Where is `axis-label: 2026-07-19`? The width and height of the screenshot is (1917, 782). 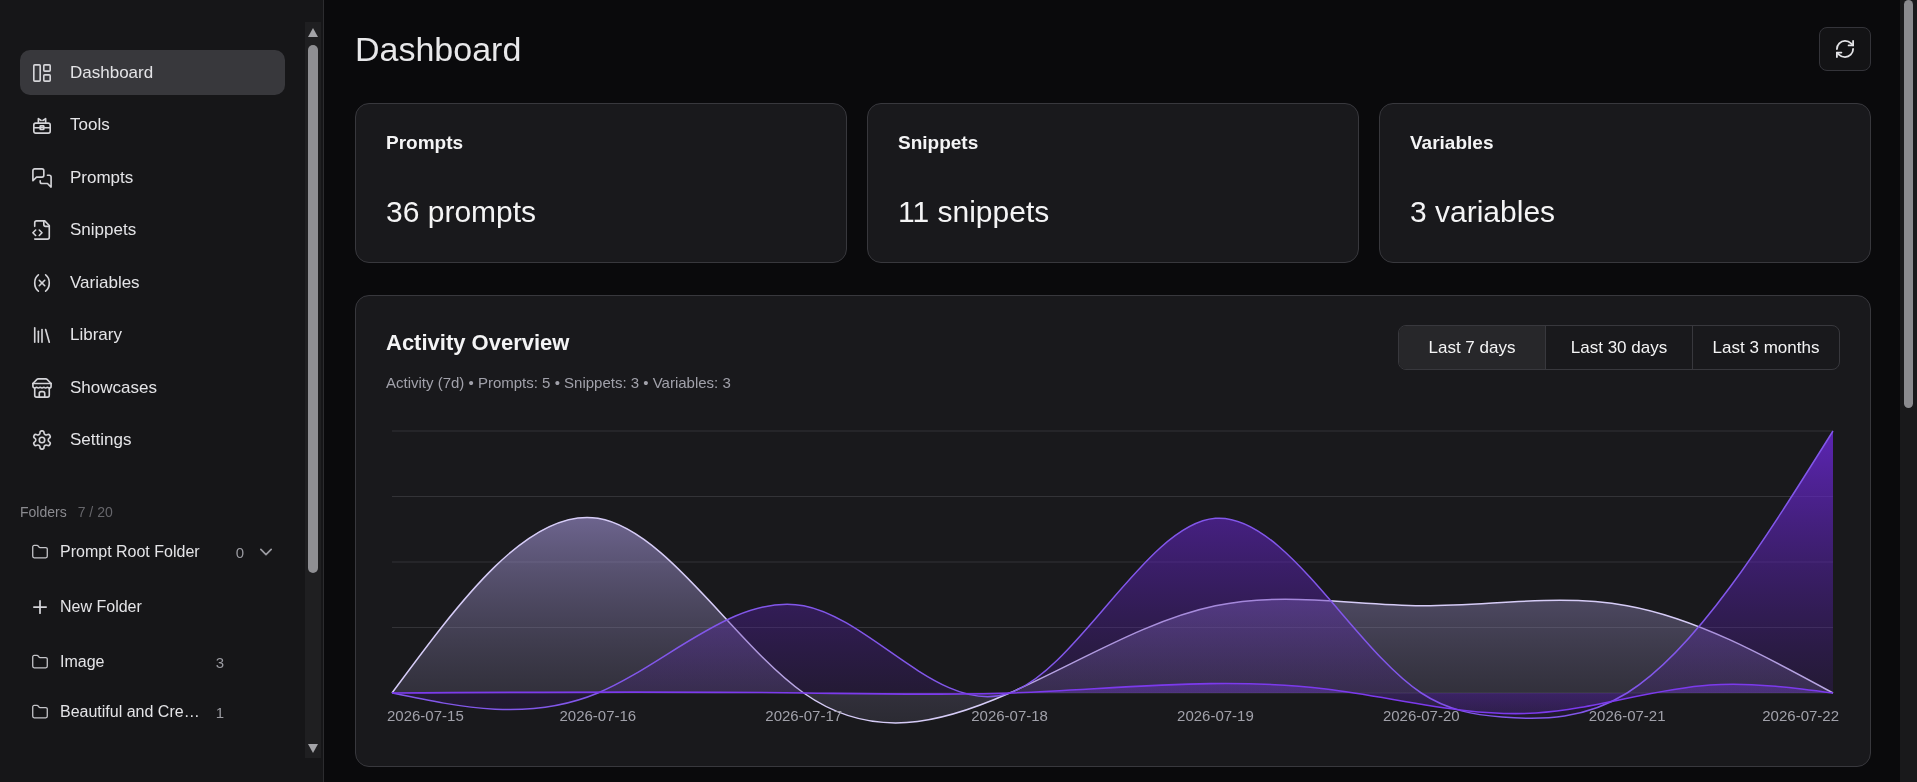 axis-label: 2026-07-19 is located at coordinates (1215, 715).